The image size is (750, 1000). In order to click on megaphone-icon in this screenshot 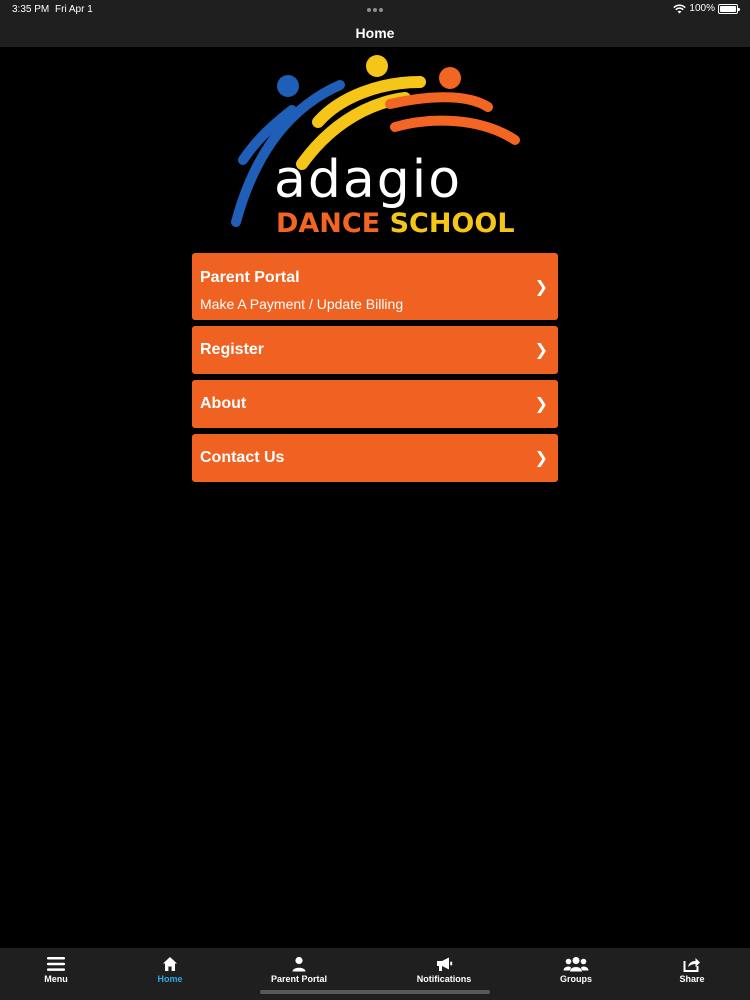, I will do `click(445, 964)`.